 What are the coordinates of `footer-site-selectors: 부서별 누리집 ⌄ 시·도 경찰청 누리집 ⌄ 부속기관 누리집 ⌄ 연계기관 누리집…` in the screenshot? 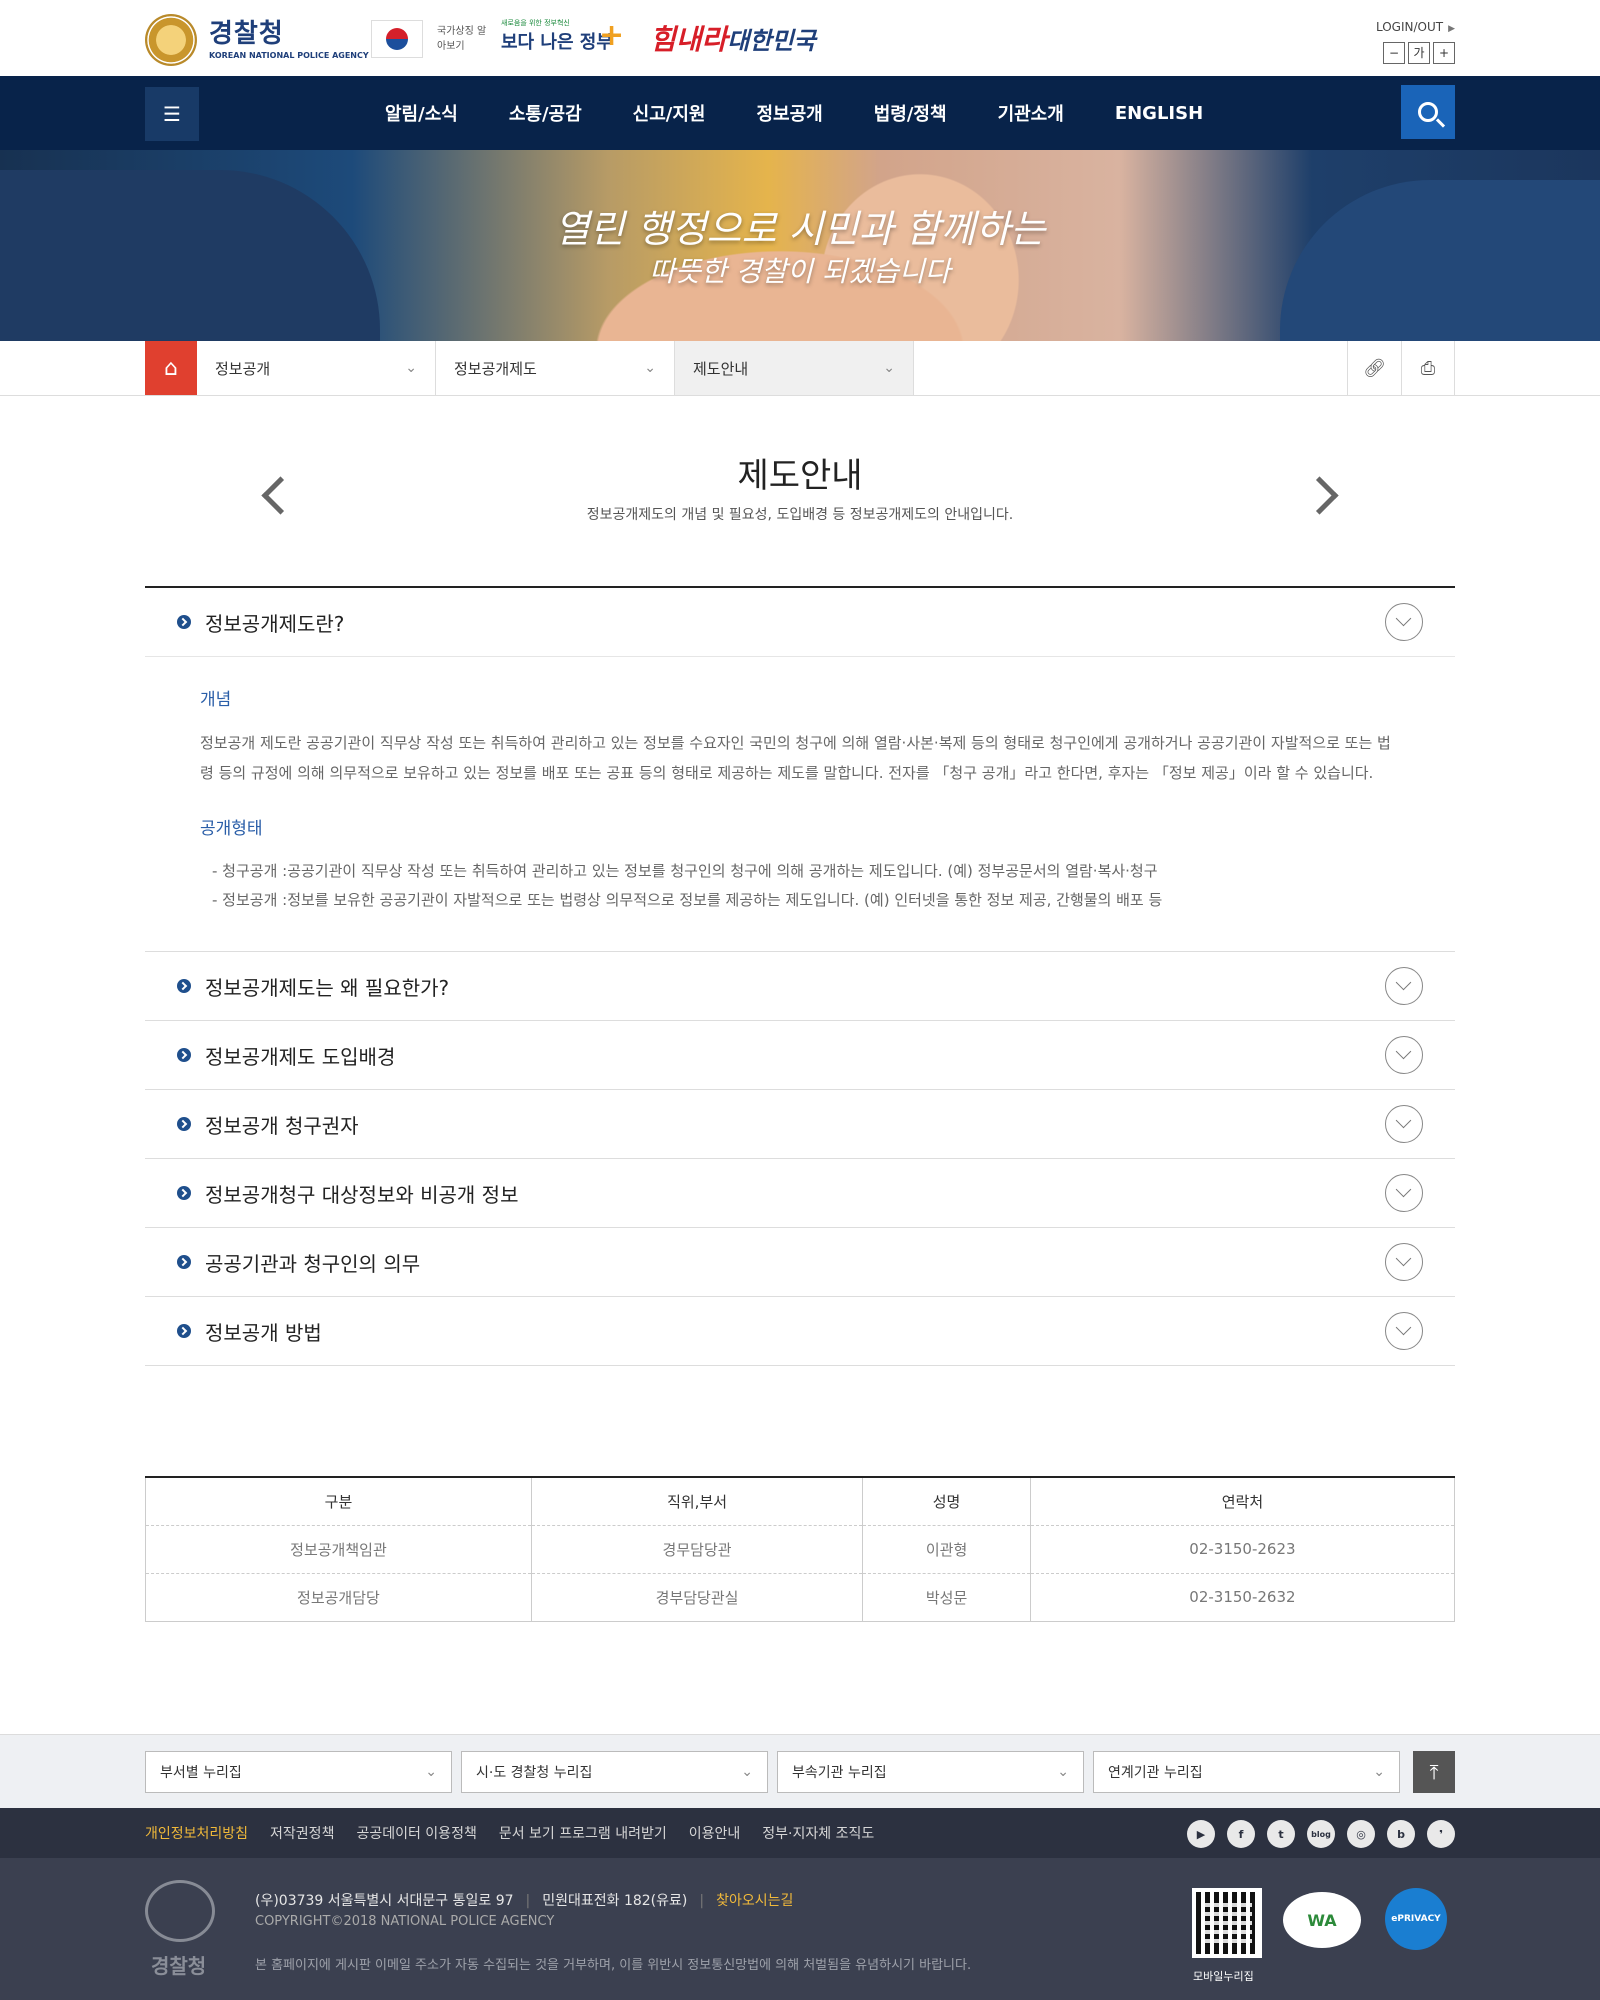 It's located at (800, 1771).